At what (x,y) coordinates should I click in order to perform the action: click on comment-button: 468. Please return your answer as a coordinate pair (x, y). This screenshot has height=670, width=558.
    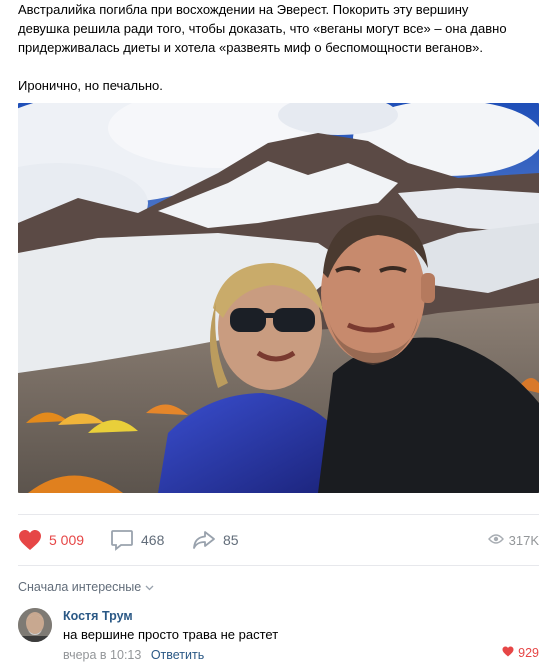
    Looking at the image, I should click on (137, 540).